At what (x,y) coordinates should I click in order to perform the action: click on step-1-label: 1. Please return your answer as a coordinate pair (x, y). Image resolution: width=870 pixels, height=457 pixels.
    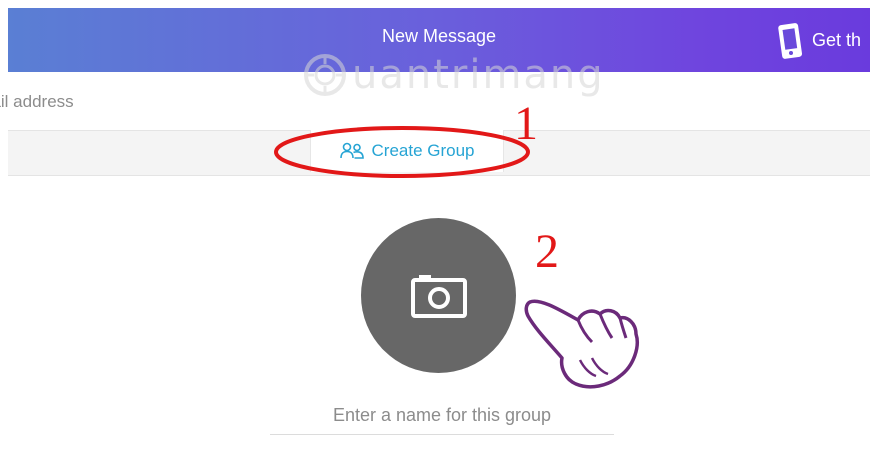
    Looking at the image, I should click on (526, 123).